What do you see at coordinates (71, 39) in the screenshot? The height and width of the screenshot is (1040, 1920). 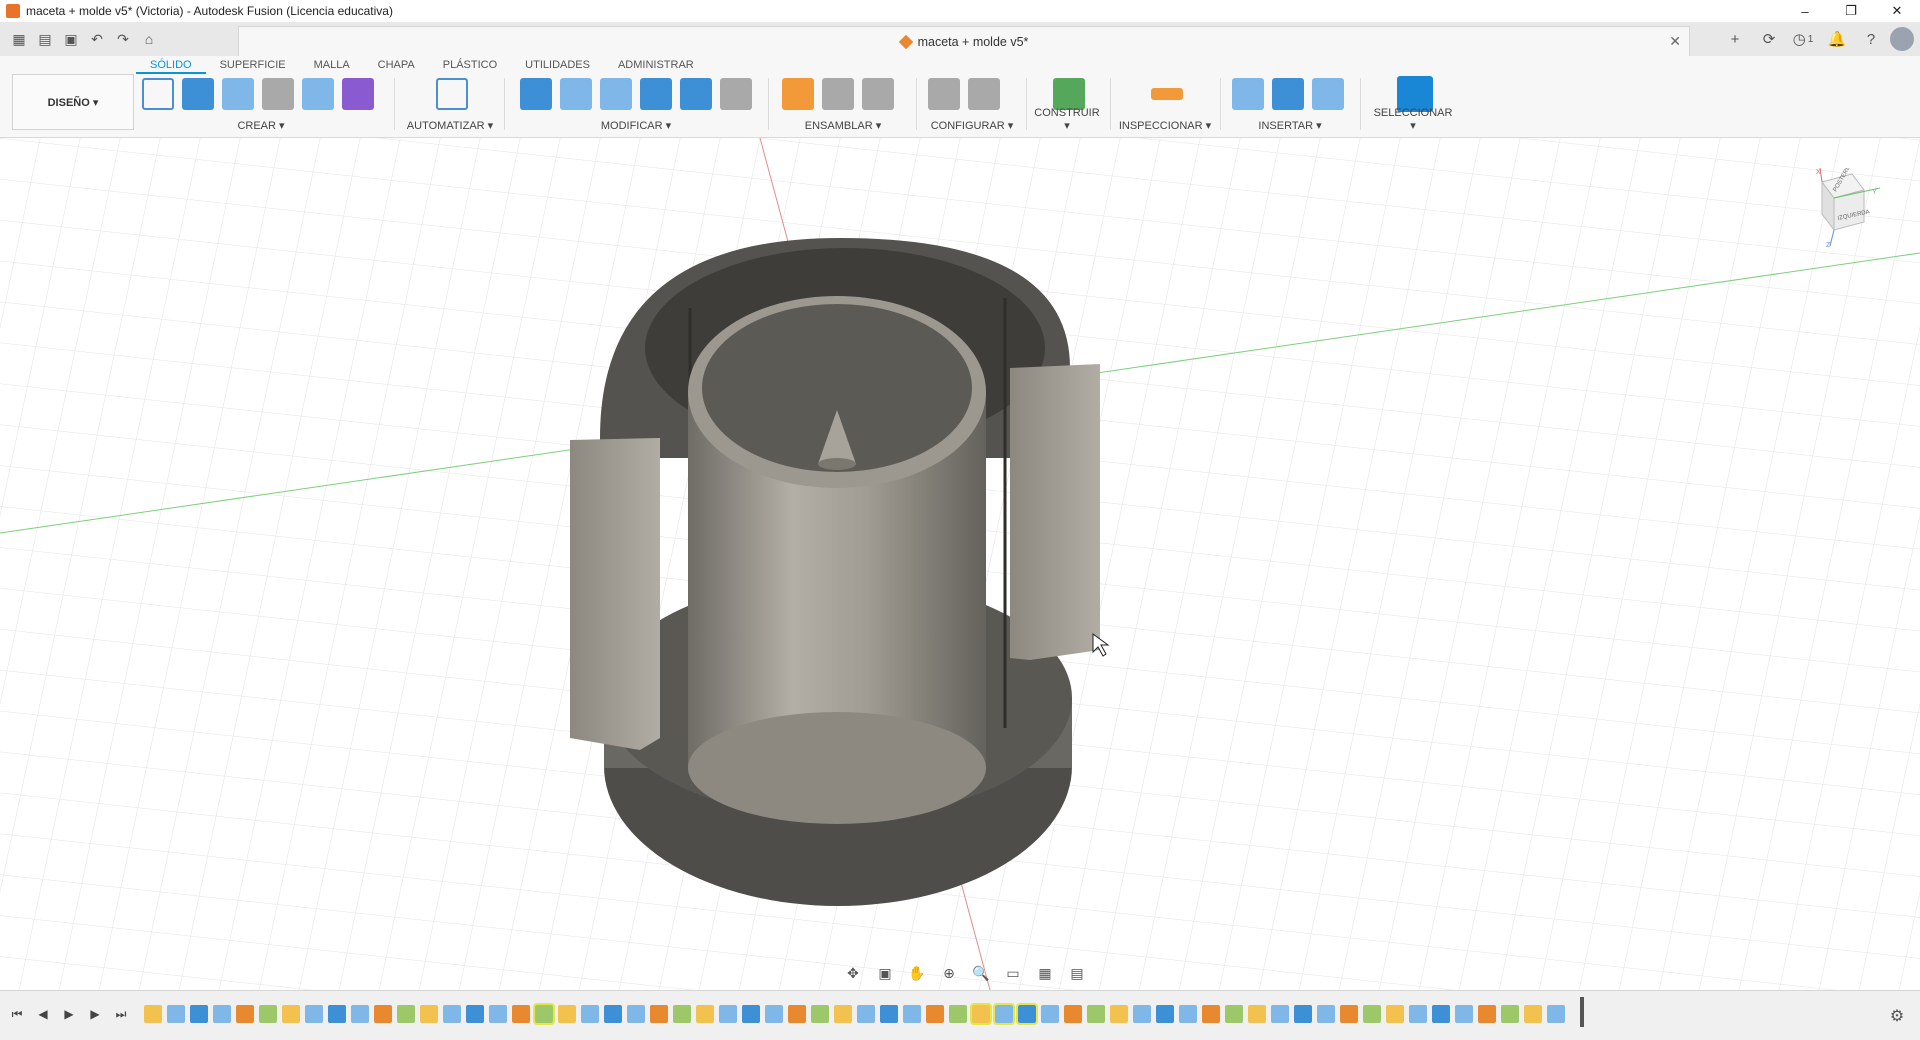 I see `save-icon: ▣` at bounding box center [71, 39].